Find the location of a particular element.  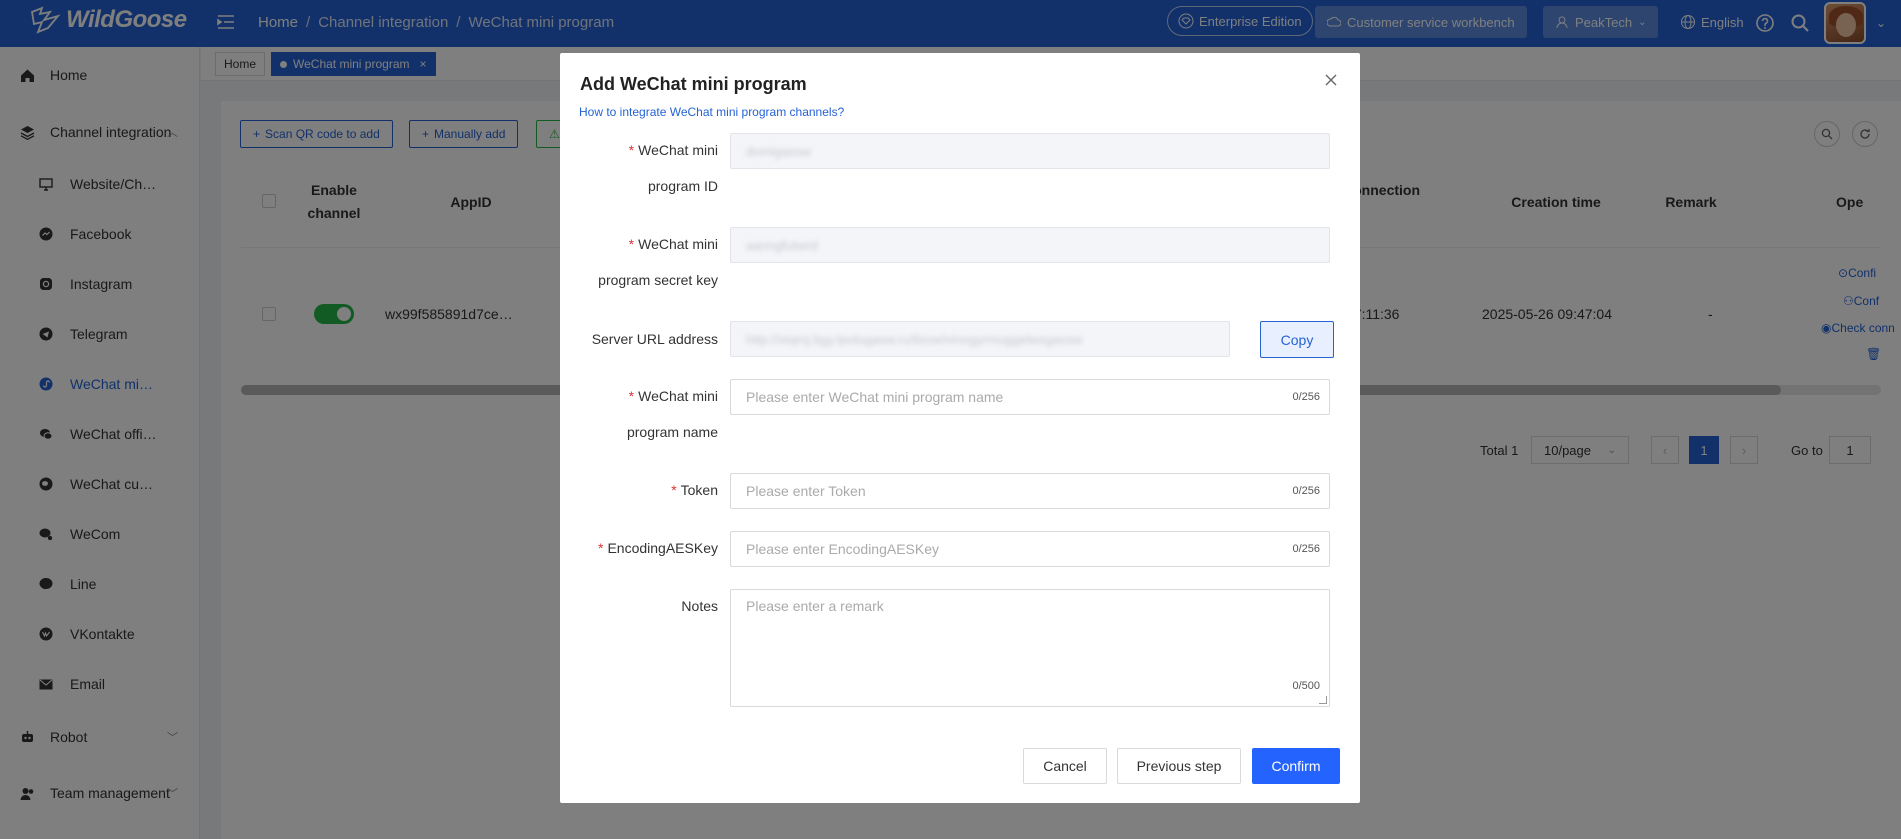

token-counter: 0/256 is located at coordinates (1306, 491).